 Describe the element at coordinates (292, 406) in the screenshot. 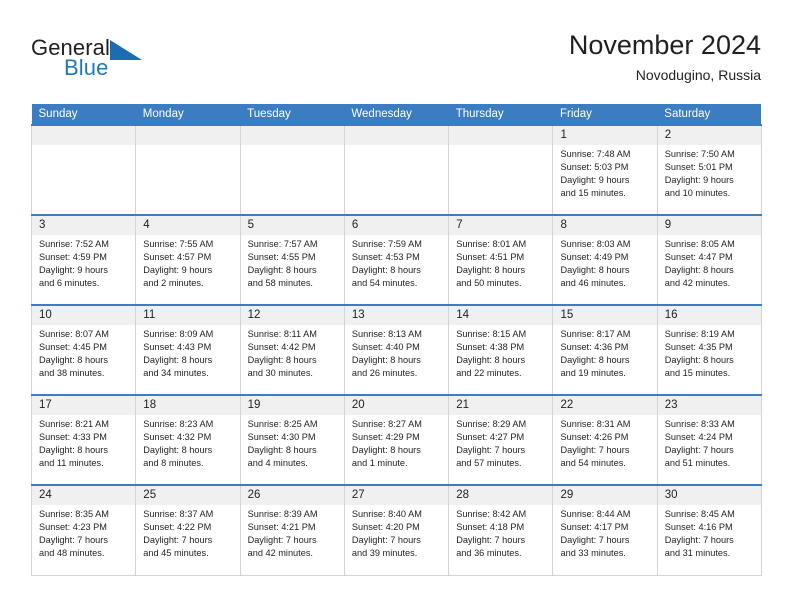

I see `day-number: 19` at that location.